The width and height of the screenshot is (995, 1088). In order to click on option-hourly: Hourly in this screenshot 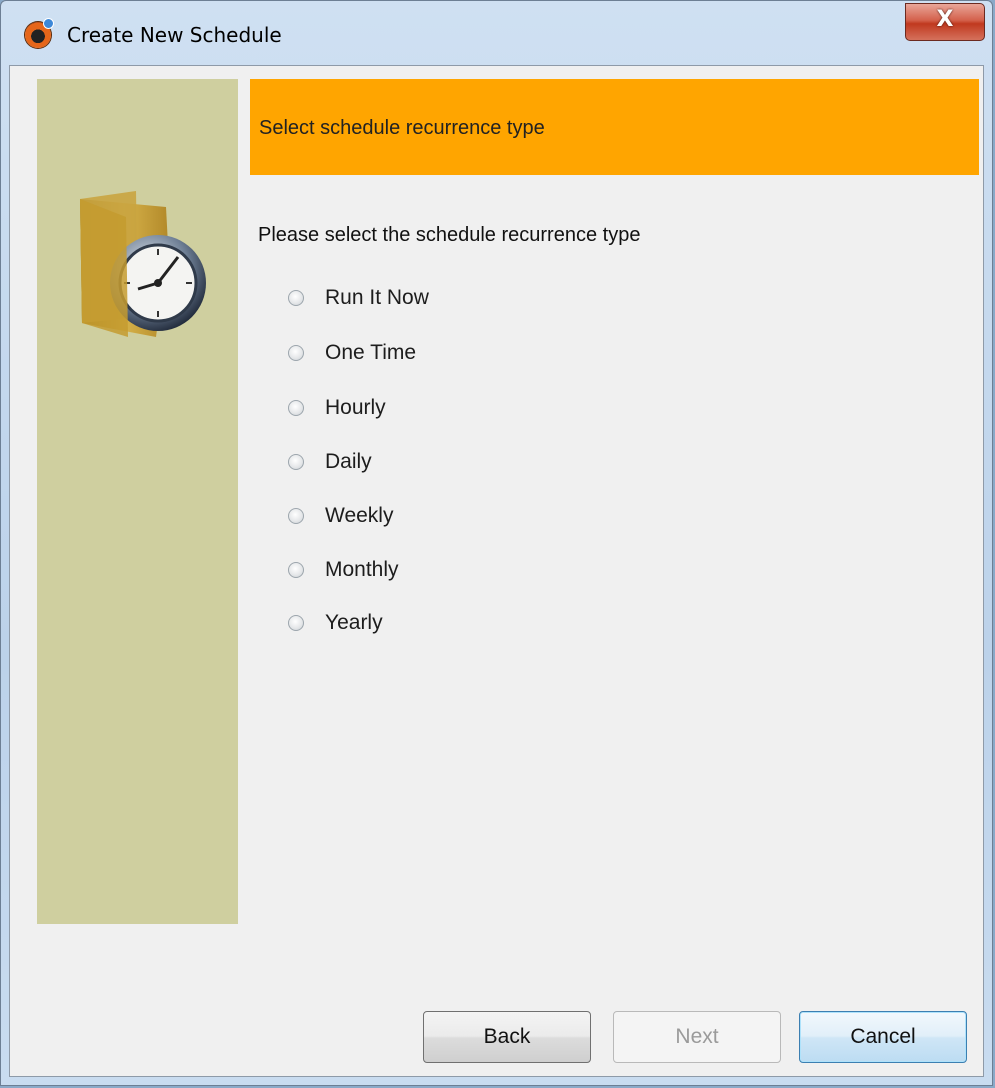, I will do `click(438, 409)`.